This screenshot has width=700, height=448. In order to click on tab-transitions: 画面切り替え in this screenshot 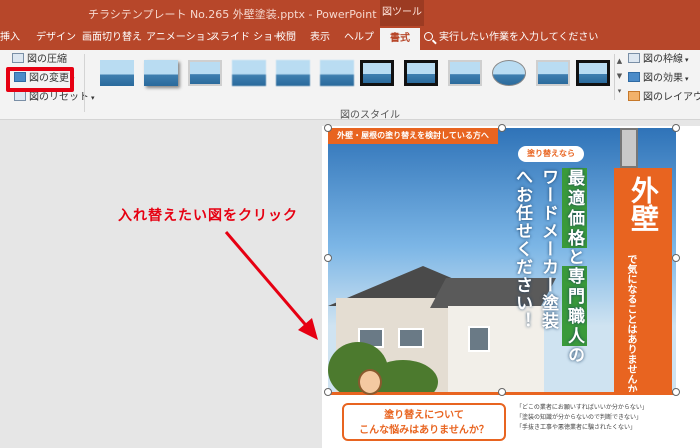, I will do `click(112, 38)`.